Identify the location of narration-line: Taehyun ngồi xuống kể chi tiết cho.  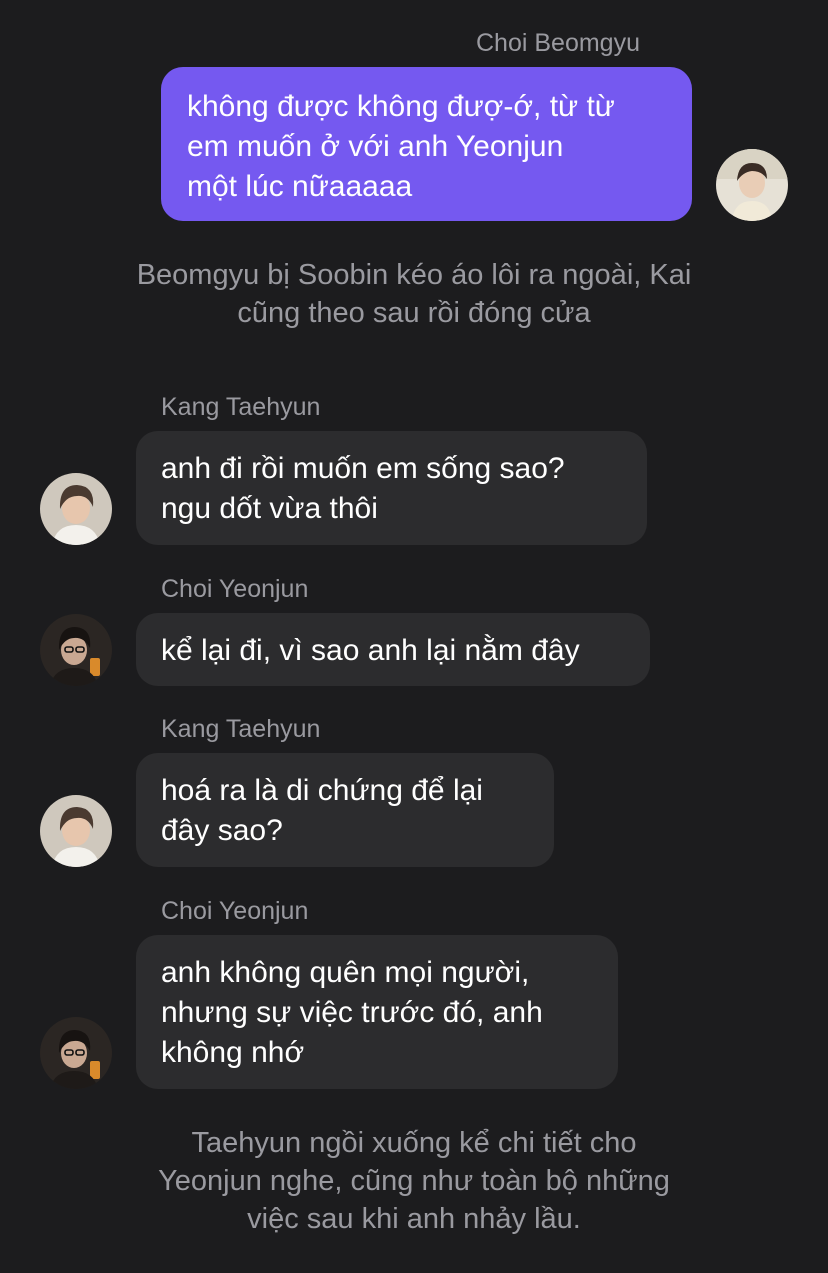
(414, 1143).